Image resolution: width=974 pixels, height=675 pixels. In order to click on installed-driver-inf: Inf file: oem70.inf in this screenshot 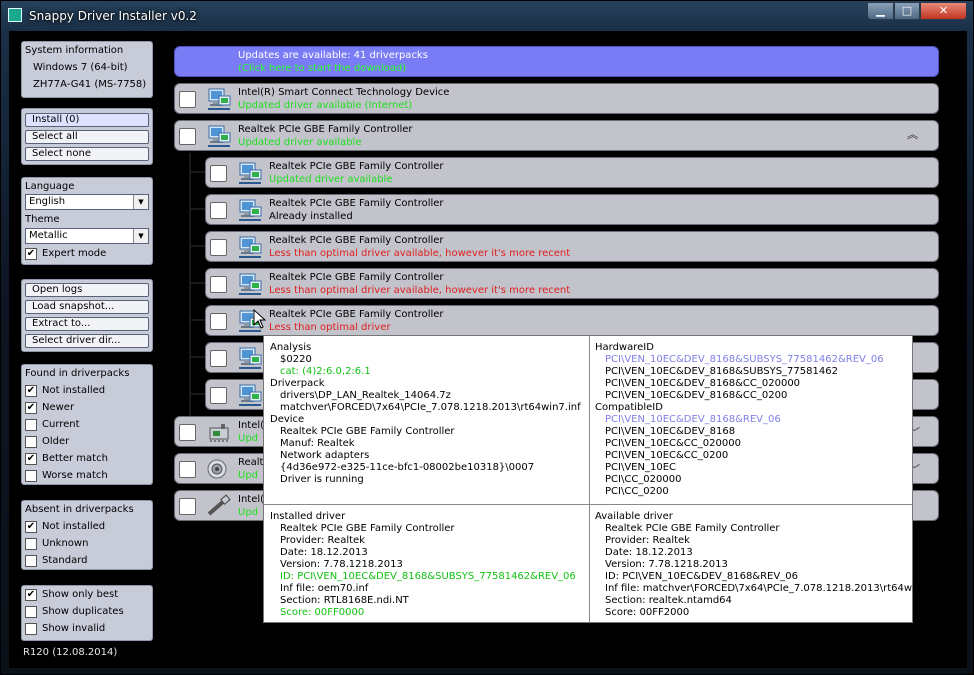, I will do `click(324, 588)`.